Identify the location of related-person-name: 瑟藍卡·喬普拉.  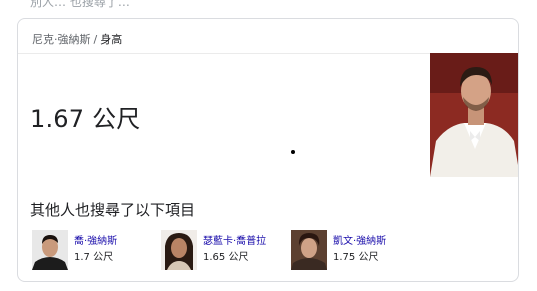
(234, 239).